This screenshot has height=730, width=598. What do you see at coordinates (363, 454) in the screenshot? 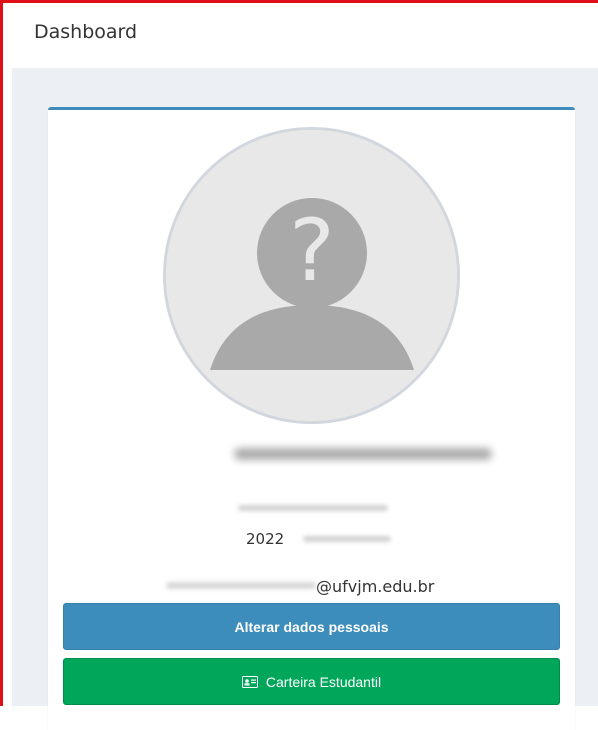
I see `profile-name-redacted` at bounding box center [363, 454].